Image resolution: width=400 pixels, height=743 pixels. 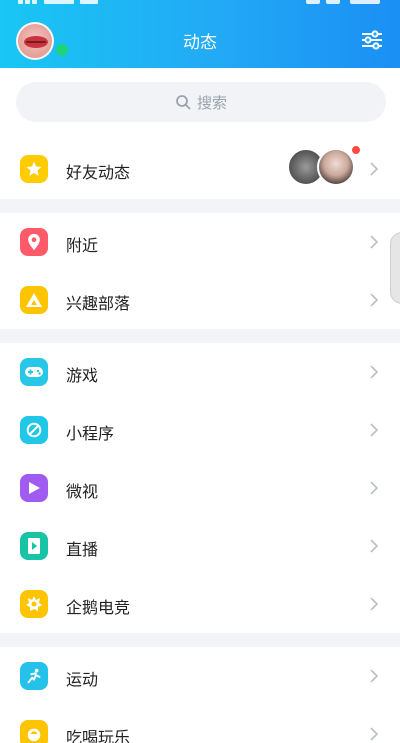 I want to click on triangle-tribe-icon, so click(x=34, y=300).